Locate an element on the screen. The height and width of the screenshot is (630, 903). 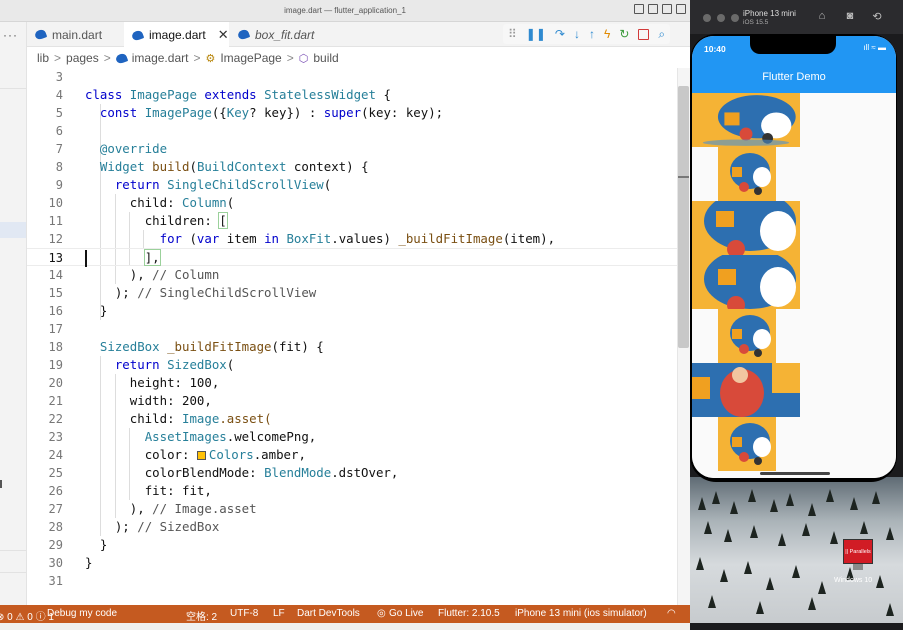
code-text: ), // Column is located at coordinates (174, 274).